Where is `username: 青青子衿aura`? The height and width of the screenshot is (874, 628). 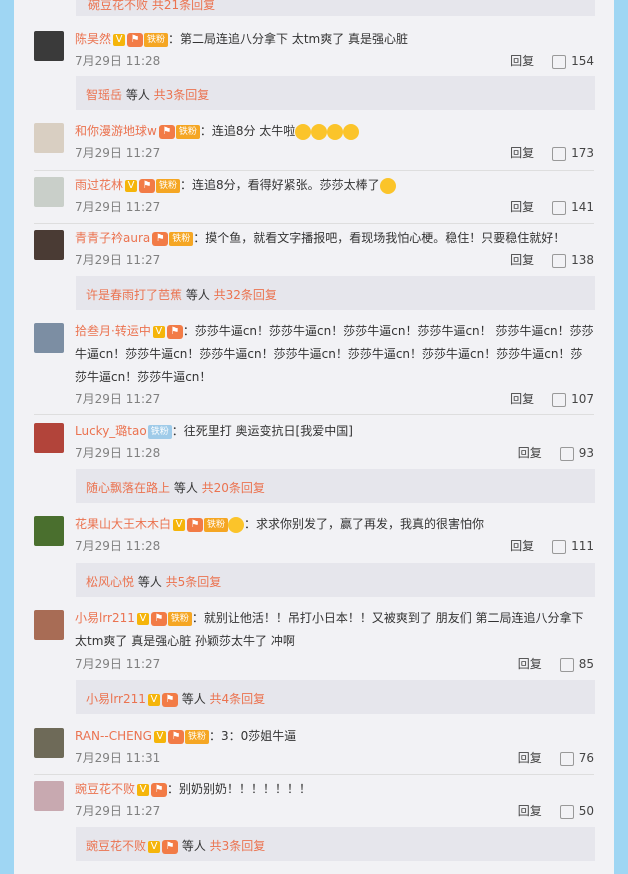 username: 青青子衿aura is located at coordinates (112, 238).